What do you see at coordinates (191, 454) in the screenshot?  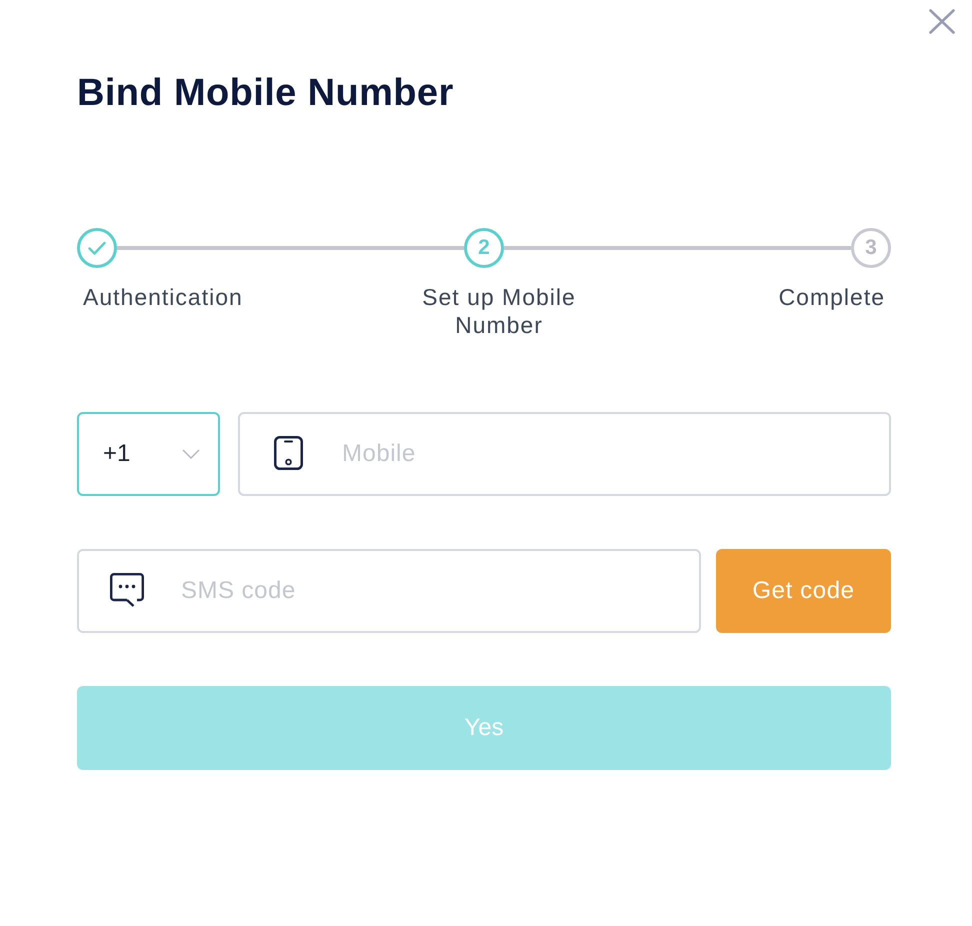 I see `chevron-down-icon` at bounding box center [191, 454].